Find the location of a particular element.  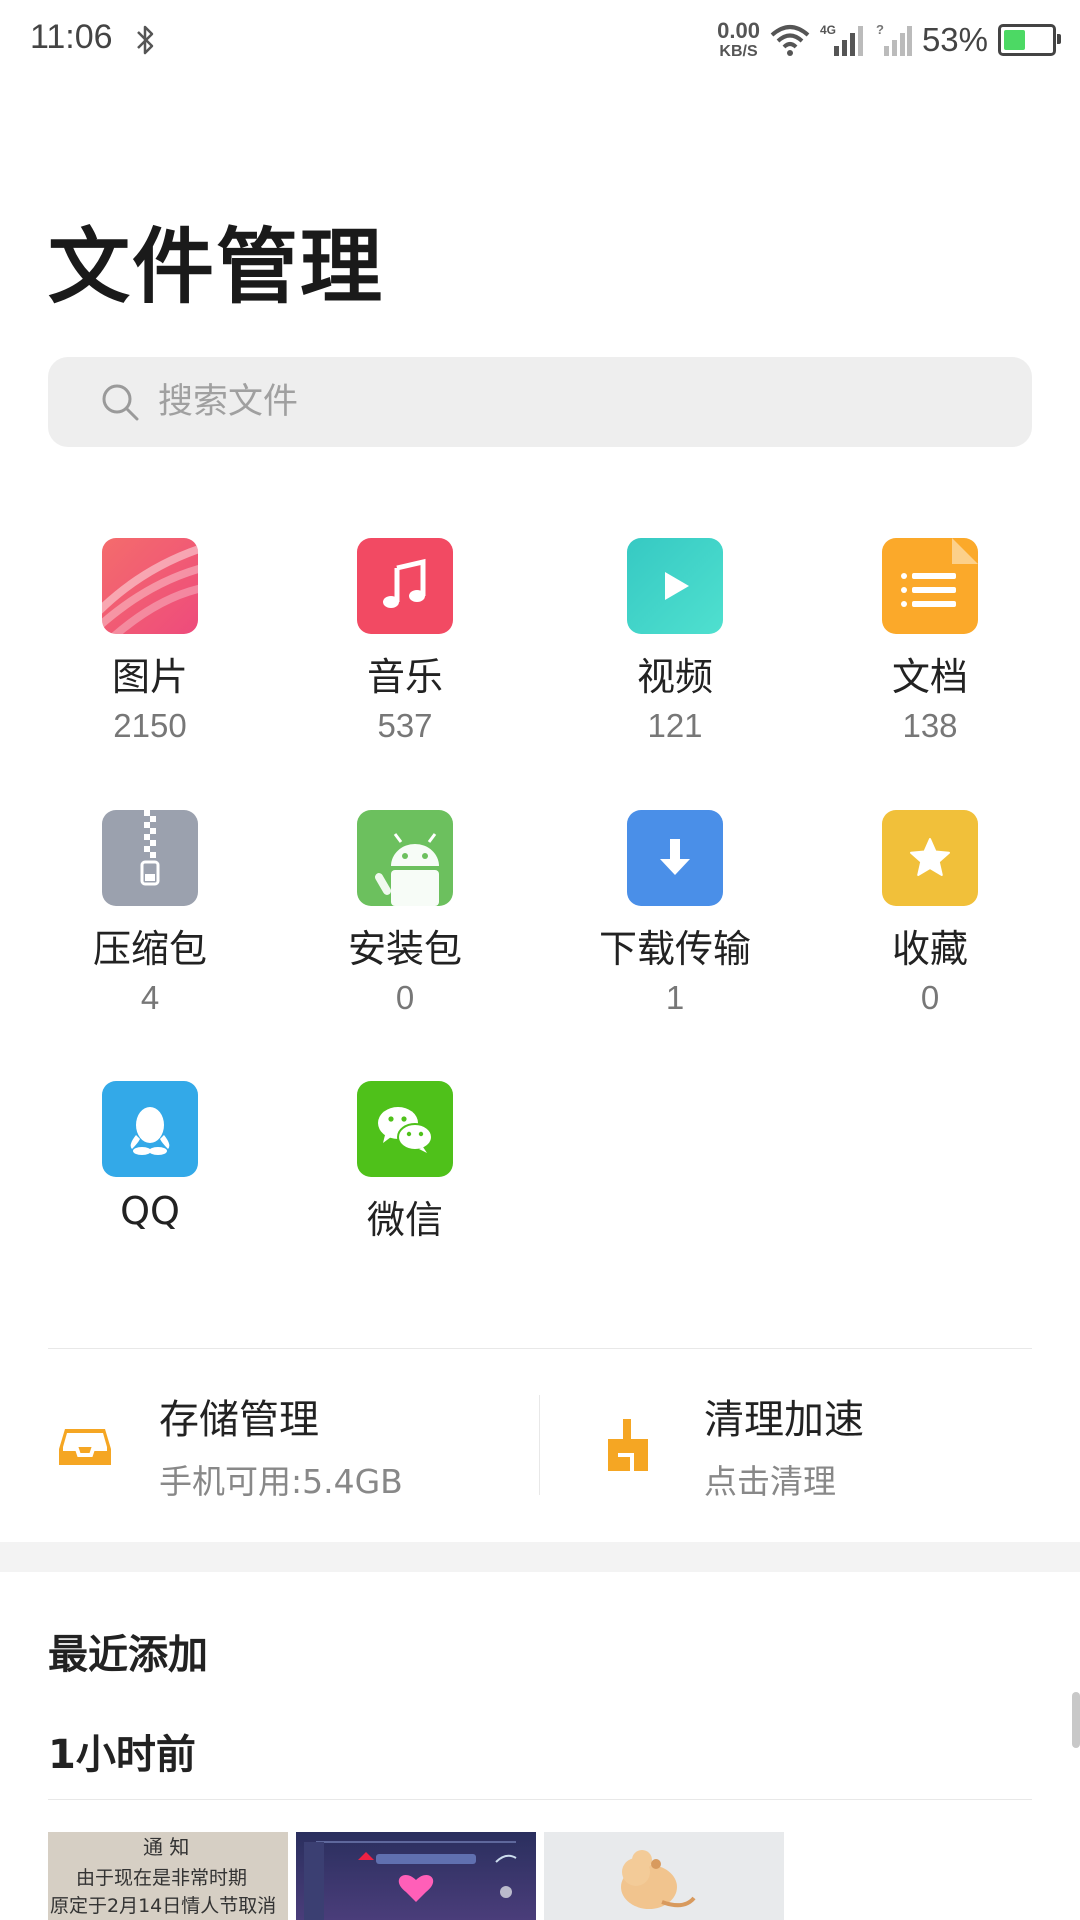

storage-icon is located at coordinates (85, 1447).